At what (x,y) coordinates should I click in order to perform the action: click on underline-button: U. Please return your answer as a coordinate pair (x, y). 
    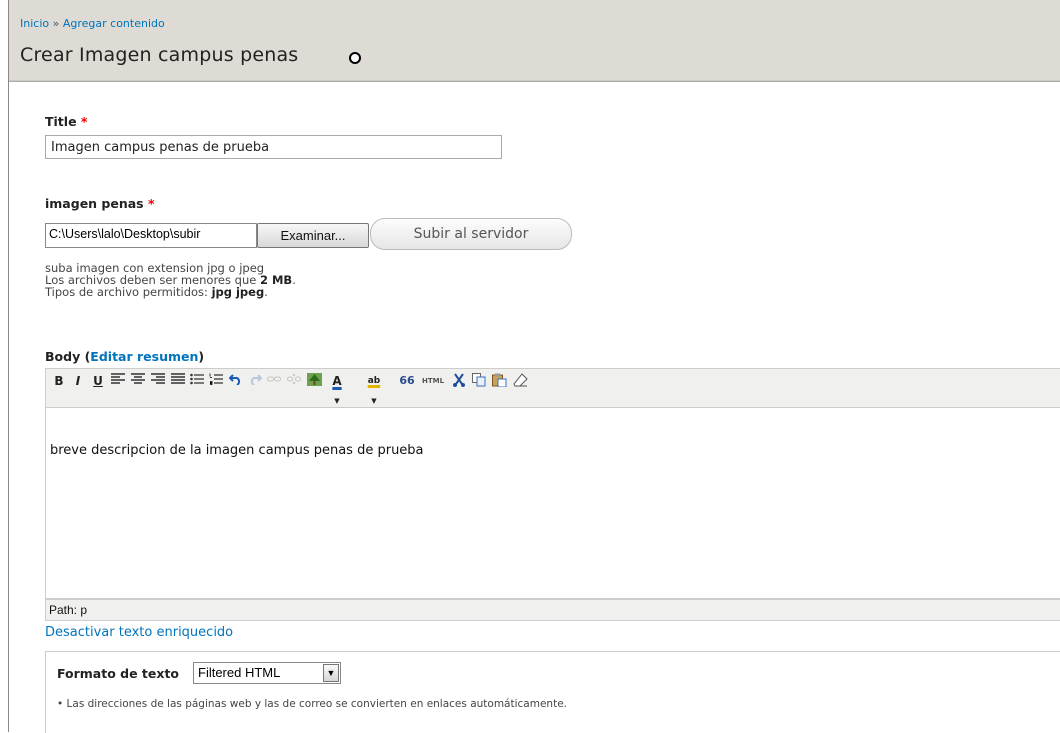
    Looking at the image, I should click on (98, 381).